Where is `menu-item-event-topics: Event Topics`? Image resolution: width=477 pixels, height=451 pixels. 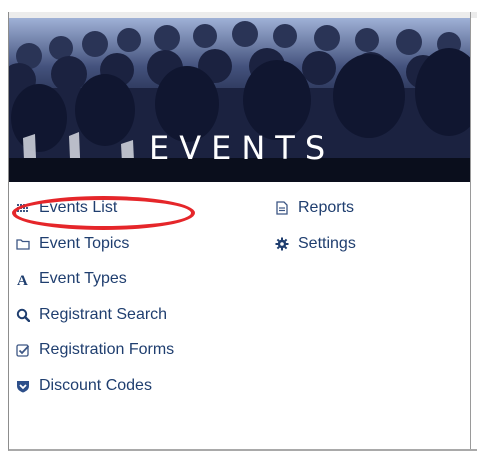
menu-item-event-topics: Event Topics is located at coordinates (95, 252).